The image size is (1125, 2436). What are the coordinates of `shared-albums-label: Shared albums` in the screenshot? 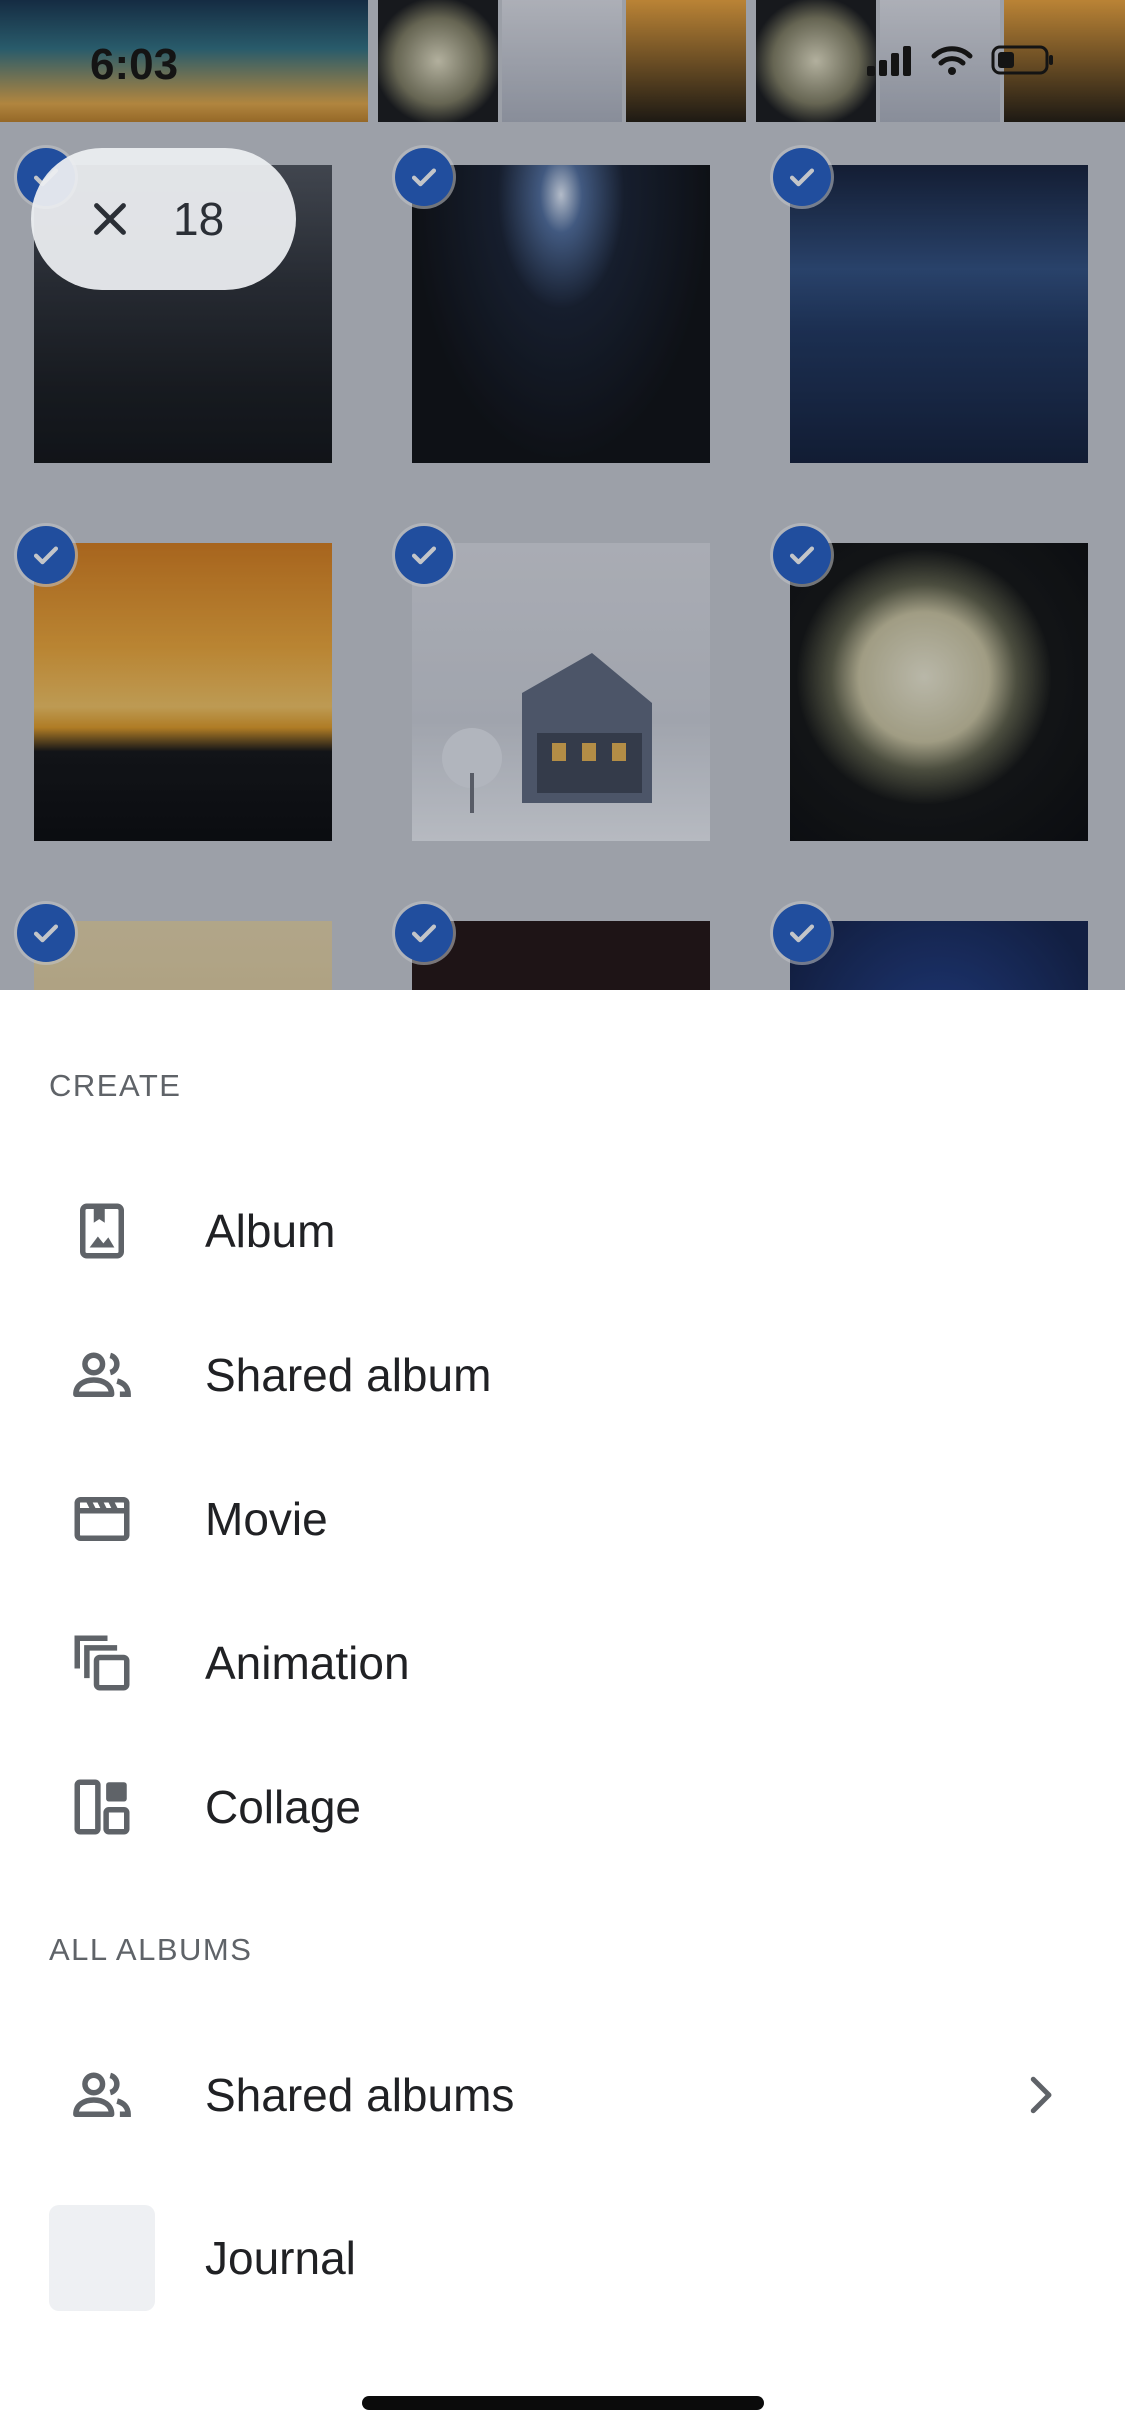 It's located at (360, 2095).